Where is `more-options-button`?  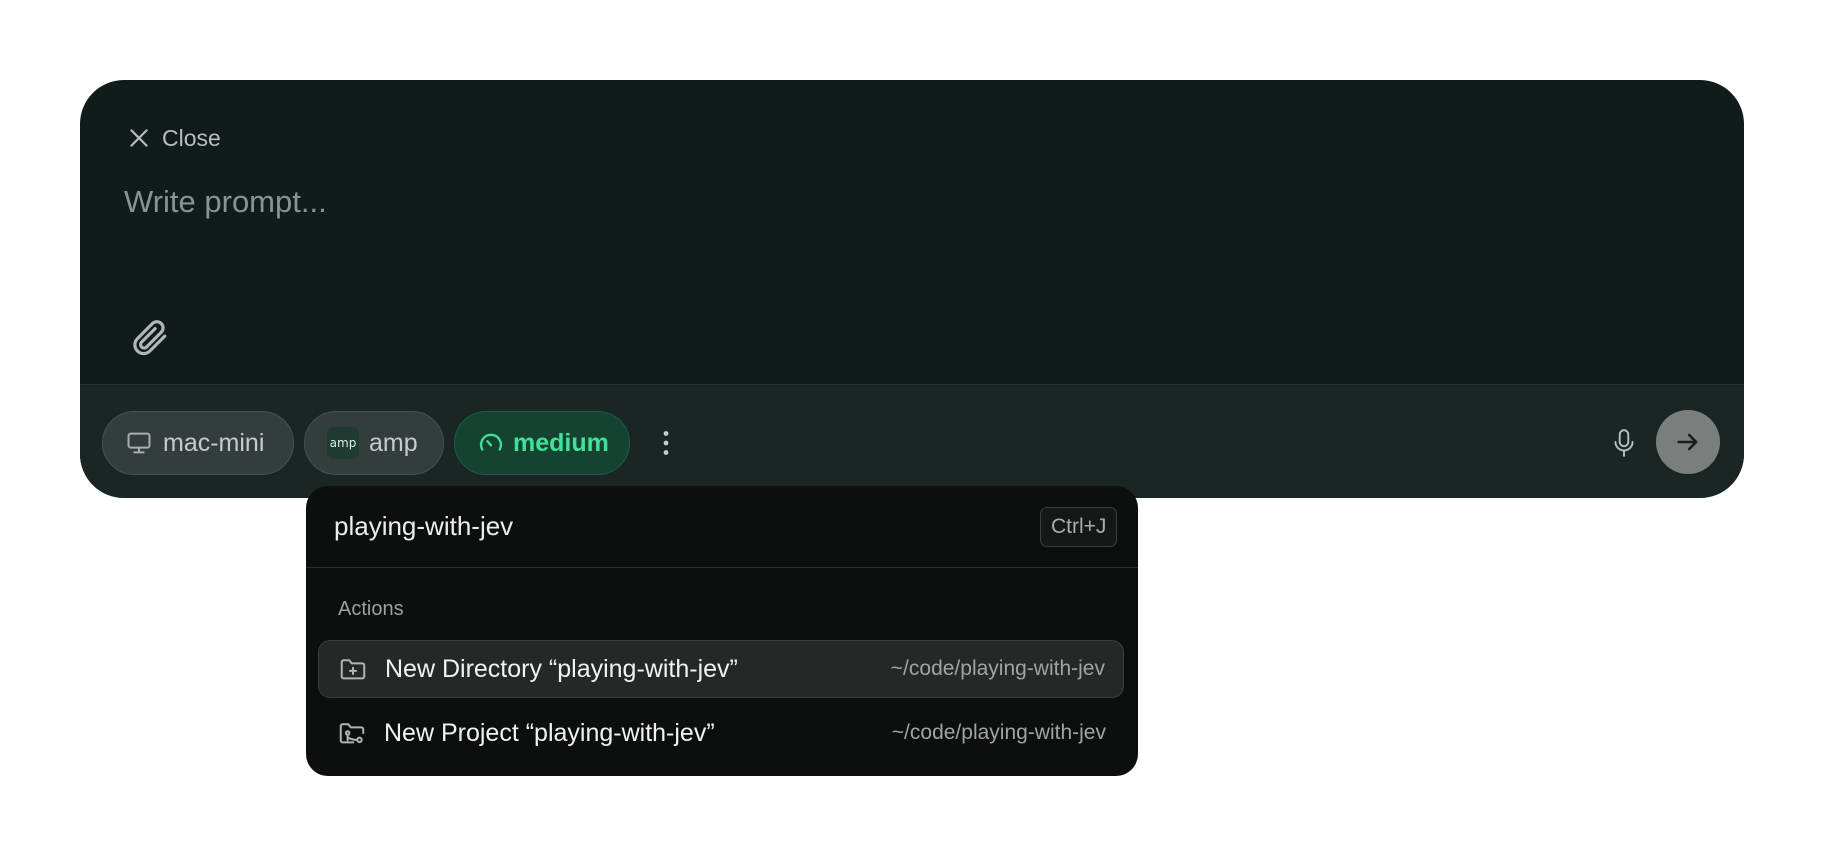 more-options-button is located at coordinates (666, 443).